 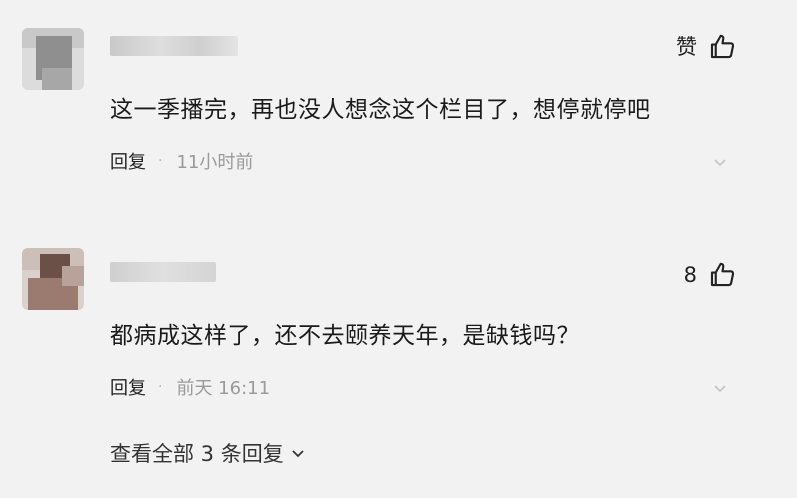 What do you see at coordinates (686, 46) in the screenshot?
I see `like-count: 赞` at bounding box center [686, 46].